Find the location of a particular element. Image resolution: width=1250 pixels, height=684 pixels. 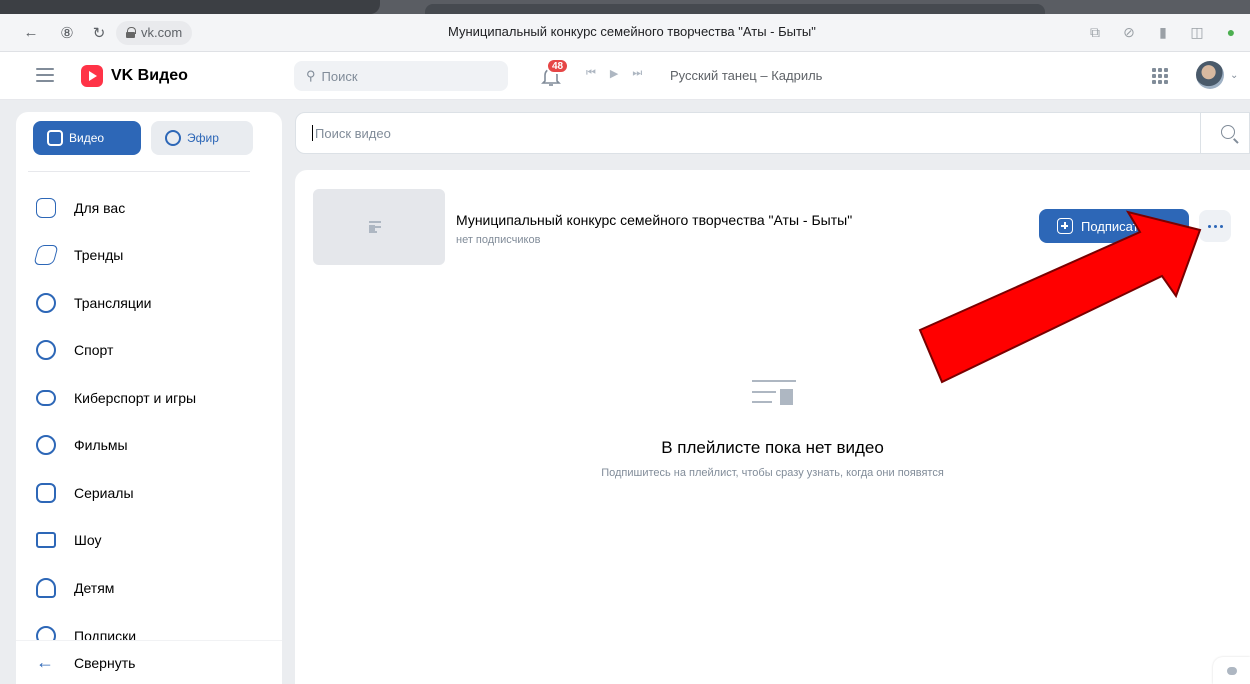

collapse-sidebar-button: ← Свернуть is located at coordinates (149, 662).